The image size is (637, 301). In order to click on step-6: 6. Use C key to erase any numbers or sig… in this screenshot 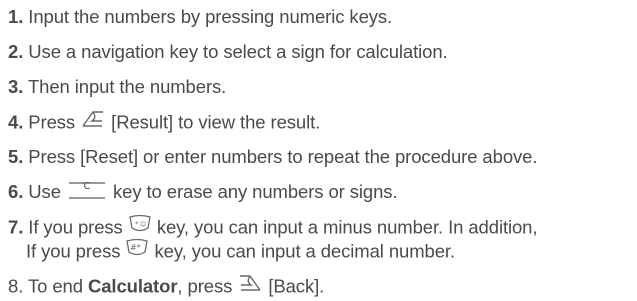, I will do `click(203, 192)`.